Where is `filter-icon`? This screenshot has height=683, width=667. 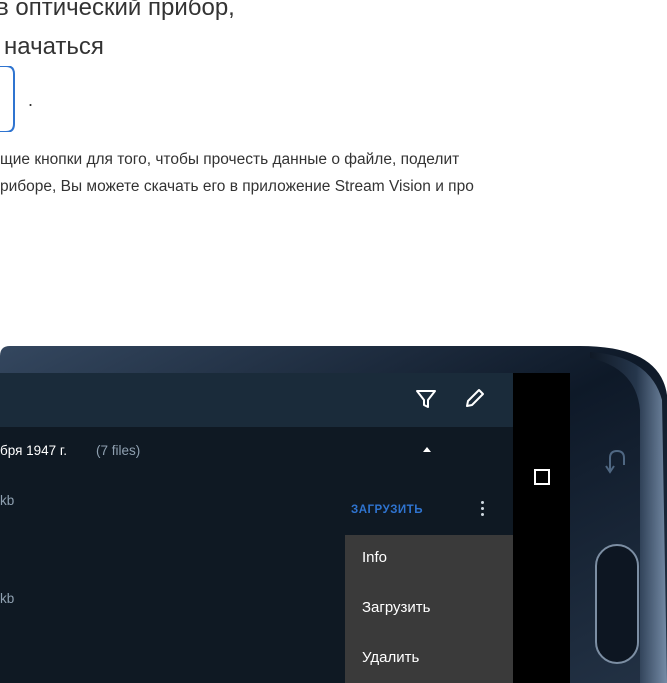
filter-icon is located at coordinates (426, 399).